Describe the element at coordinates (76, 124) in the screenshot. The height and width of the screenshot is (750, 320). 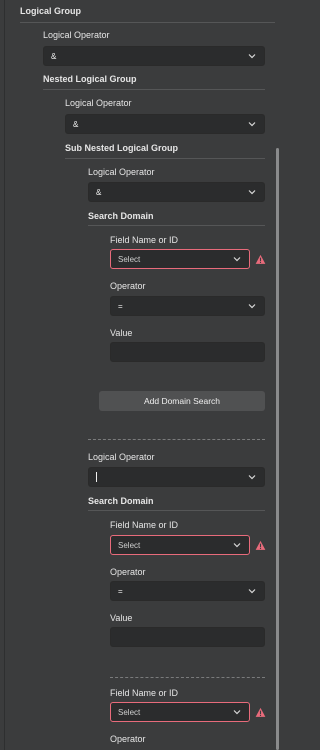
I see `nested-logical-operator-value: &` at that location.